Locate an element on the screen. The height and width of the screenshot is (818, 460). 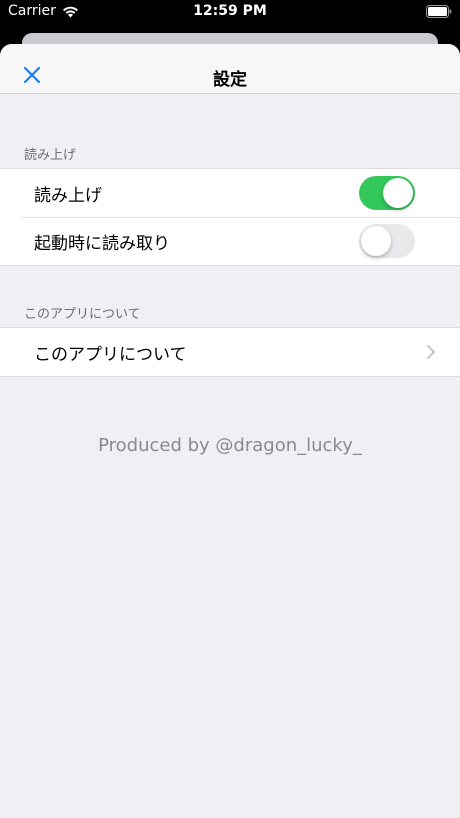
row-read-on-launch: 起動時に読み取り is located at coordinates (230, 241).